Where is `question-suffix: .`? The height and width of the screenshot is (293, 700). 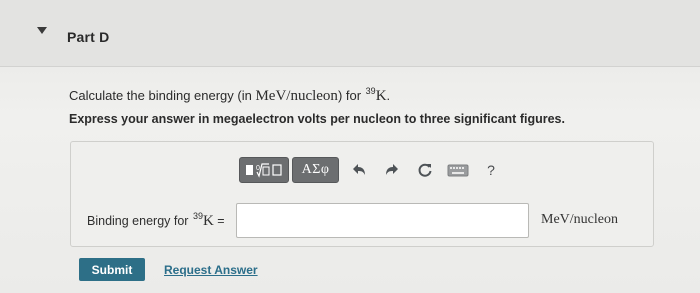
question-suffix: . is located at coordinates (388, 95).